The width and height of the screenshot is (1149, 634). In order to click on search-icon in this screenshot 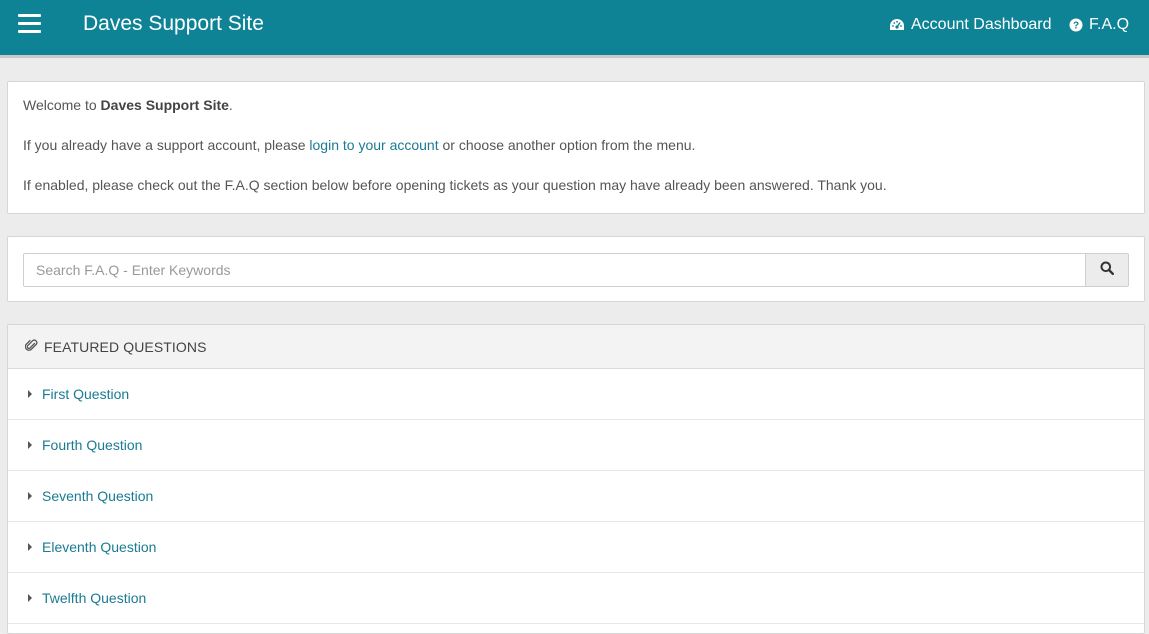, I will do `click(1107, 270)`.